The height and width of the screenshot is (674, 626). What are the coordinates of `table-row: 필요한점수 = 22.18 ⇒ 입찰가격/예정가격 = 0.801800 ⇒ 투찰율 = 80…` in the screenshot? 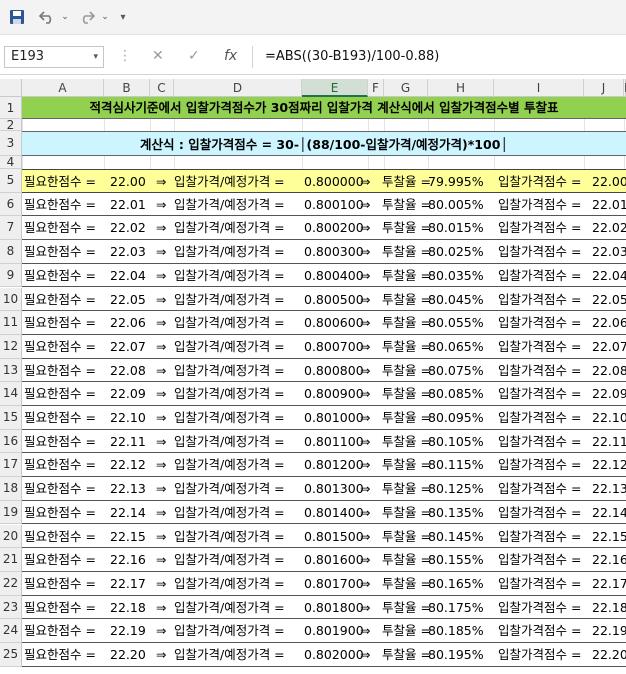 It's located at (324, 607).